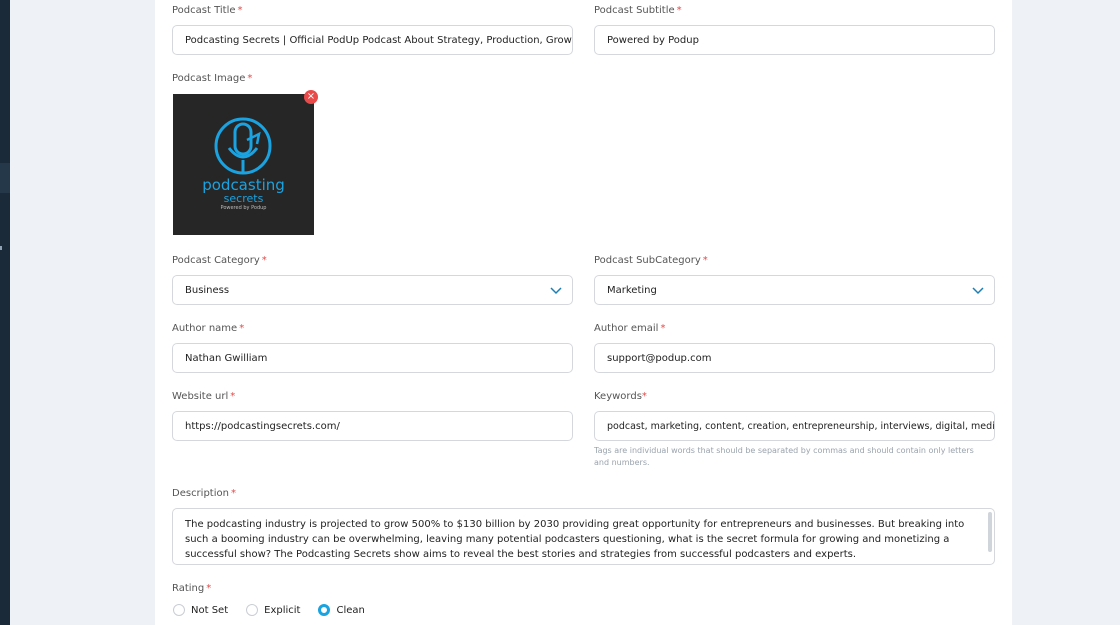 This screenshot has width=1120, height=625. I want to click on description-label: Description *, so click(204, 493).